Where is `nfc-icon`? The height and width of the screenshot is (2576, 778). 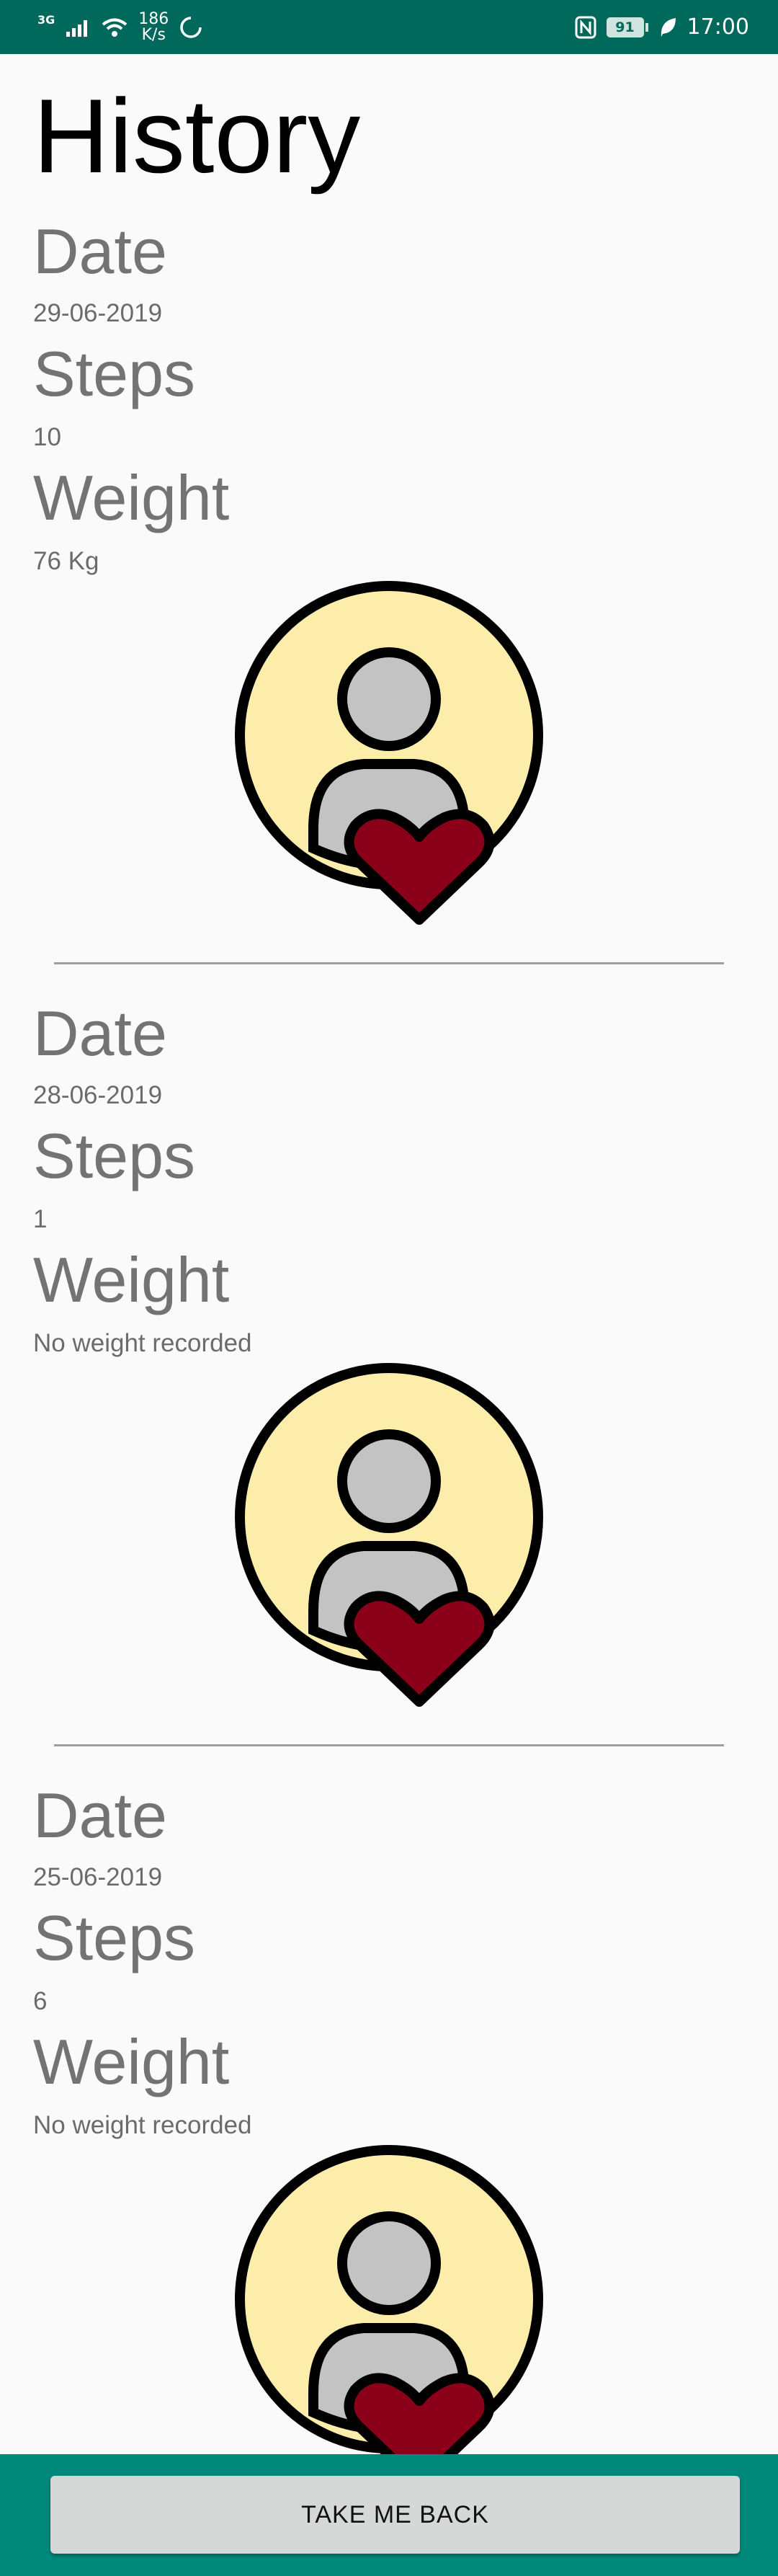
nfc-icon is located at coordinates (585, 27).